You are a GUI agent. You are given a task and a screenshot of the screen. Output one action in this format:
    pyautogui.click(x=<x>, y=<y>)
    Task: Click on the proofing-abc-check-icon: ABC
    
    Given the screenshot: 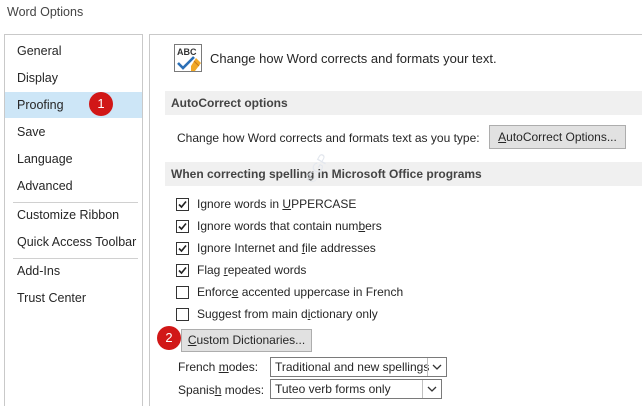 What is the action you would take?
    pyautogui.click(x=190, y=59)
    